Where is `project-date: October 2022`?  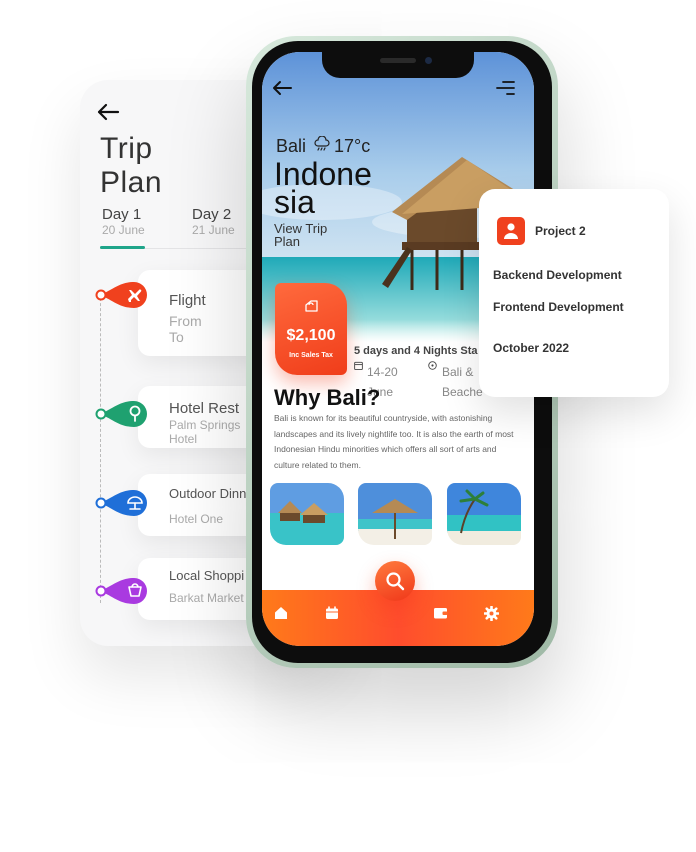 project-date: October 2022 is located at coordinates (531, 348).